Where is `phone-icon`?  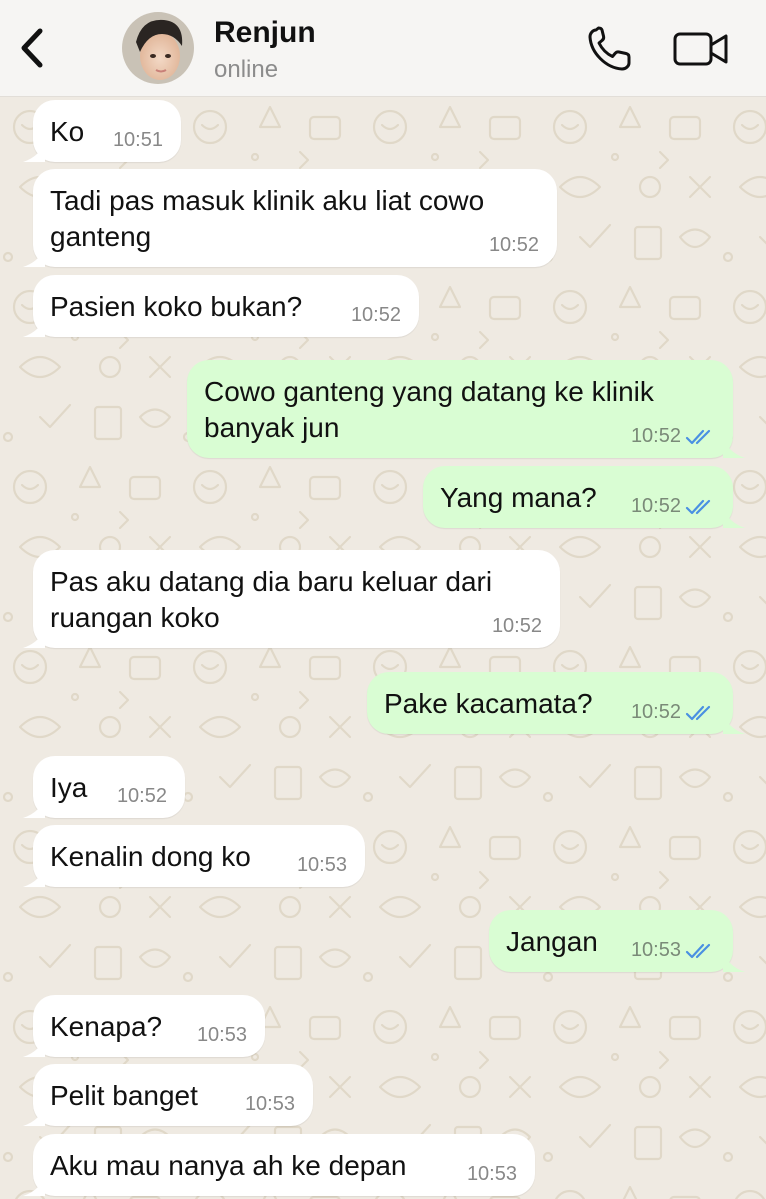
phone-icon is located at coordinates (609, 48).